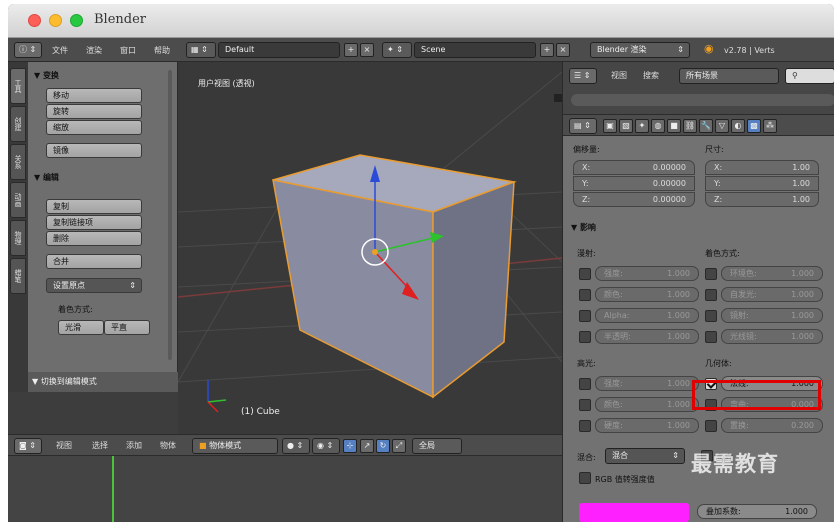 This screenshot has width=834, height=527. I want to click on outliner-scrollbar, so click(702, 100).